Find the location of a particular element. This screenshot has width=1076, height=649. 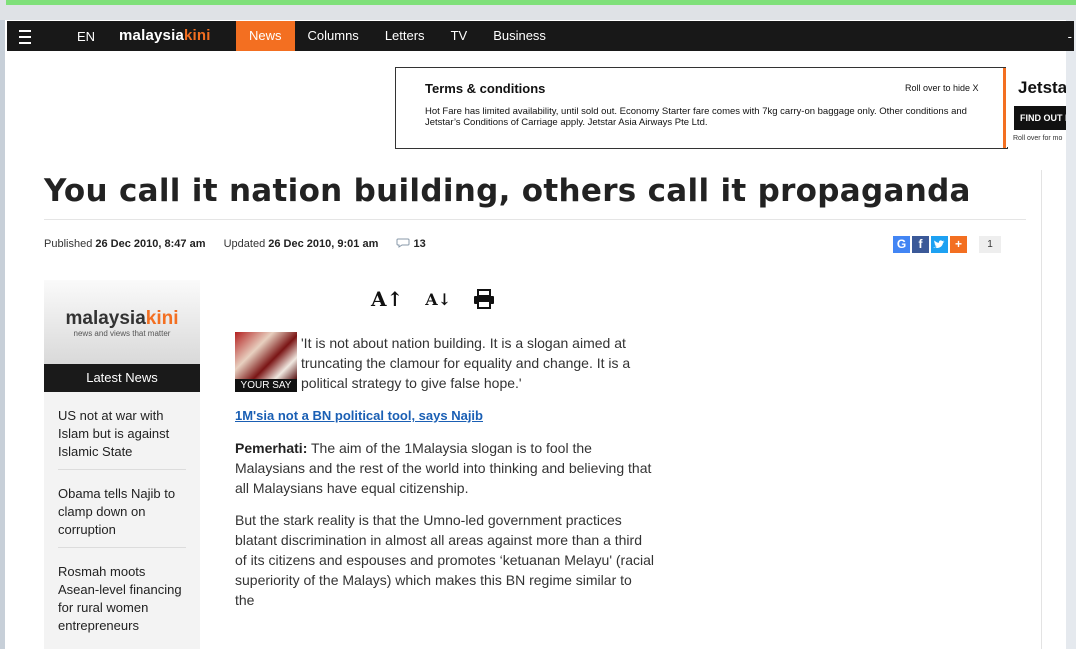

ad-brand: Jetsta is located at coordinates (1042, 87).